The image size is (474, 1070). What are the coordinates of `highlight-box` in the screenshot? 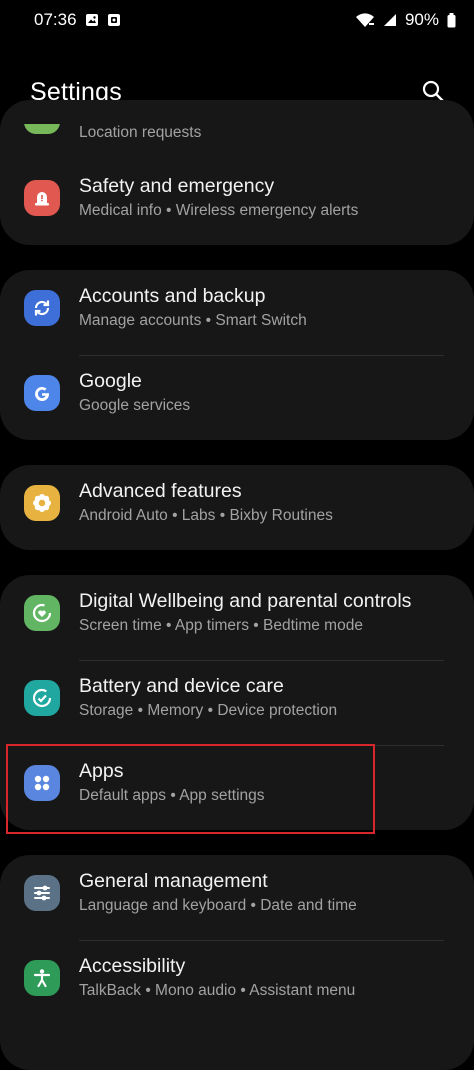 It's located at (190, 789).